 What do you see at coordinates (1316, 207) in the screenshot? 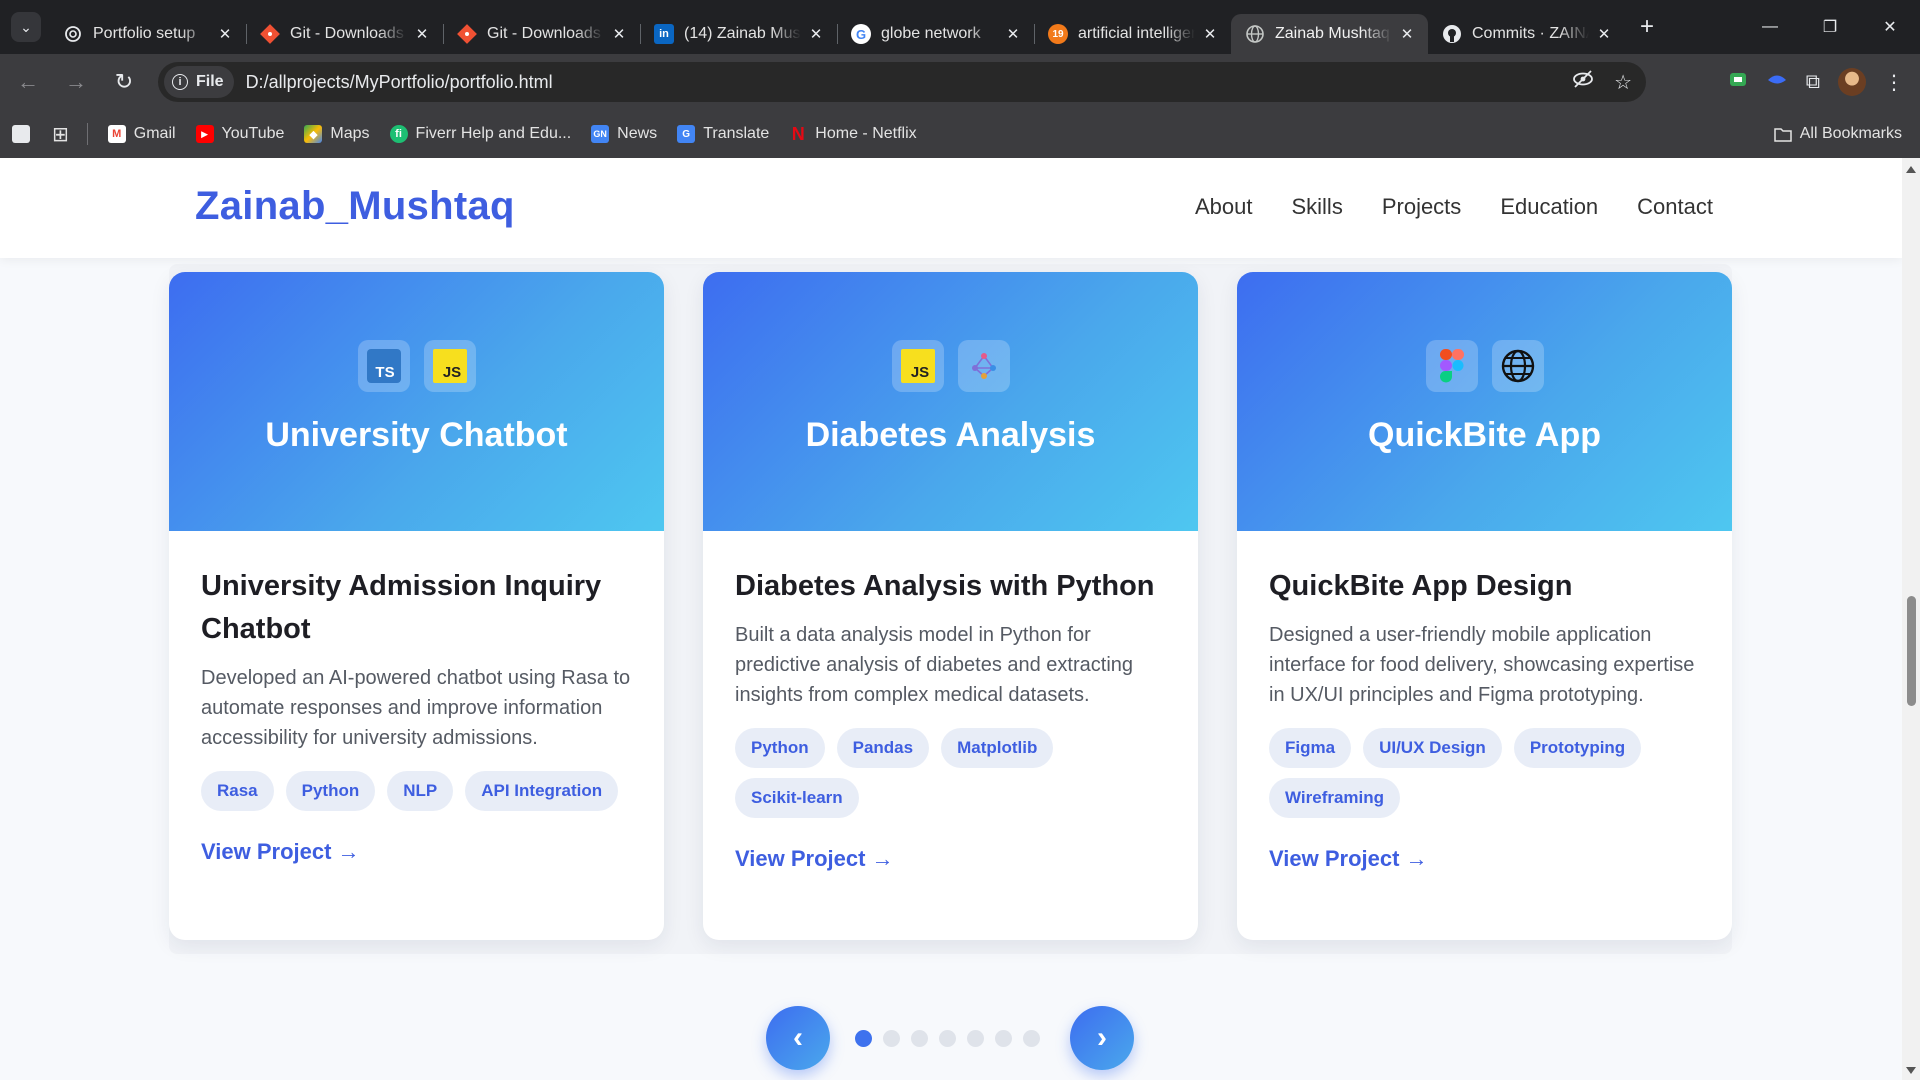
I see `nav-link-skills: Skills` at bounding box center [1316, 207].